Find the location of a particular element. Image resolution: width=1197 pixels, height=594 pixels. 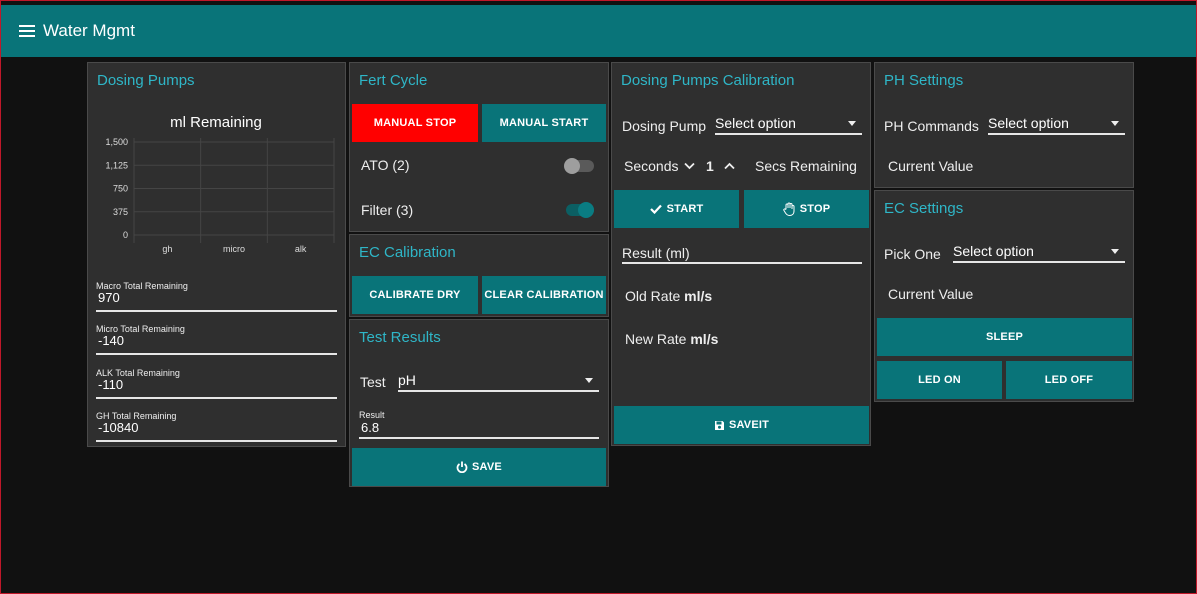

start-button: START is located at coordinates (676, 209).